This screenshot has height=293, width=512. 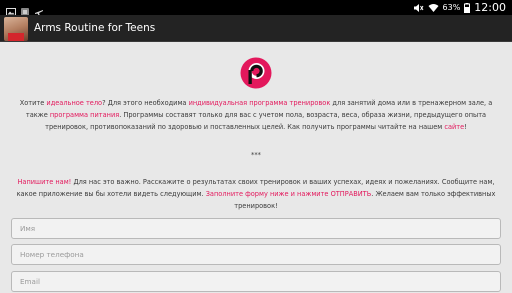 I want to click on app-title: Arms Routine for Teens, so click(x=95, y=28).